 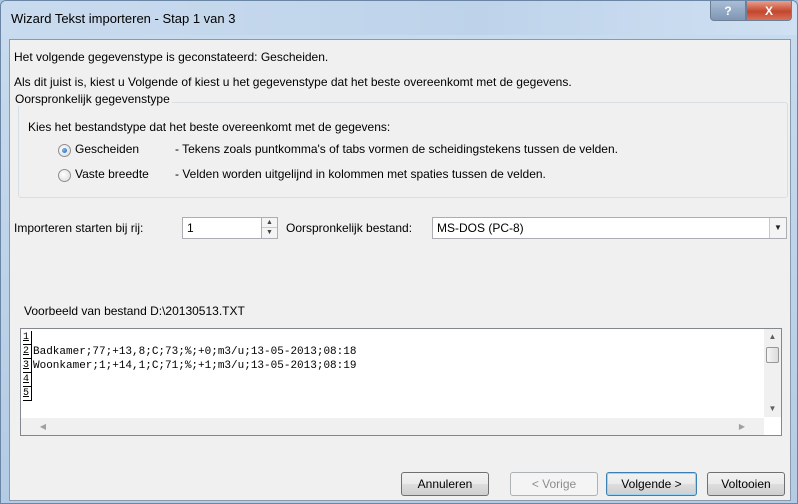 I want to click on chevron-down-icon: ▼, so click(x=777, y=228).